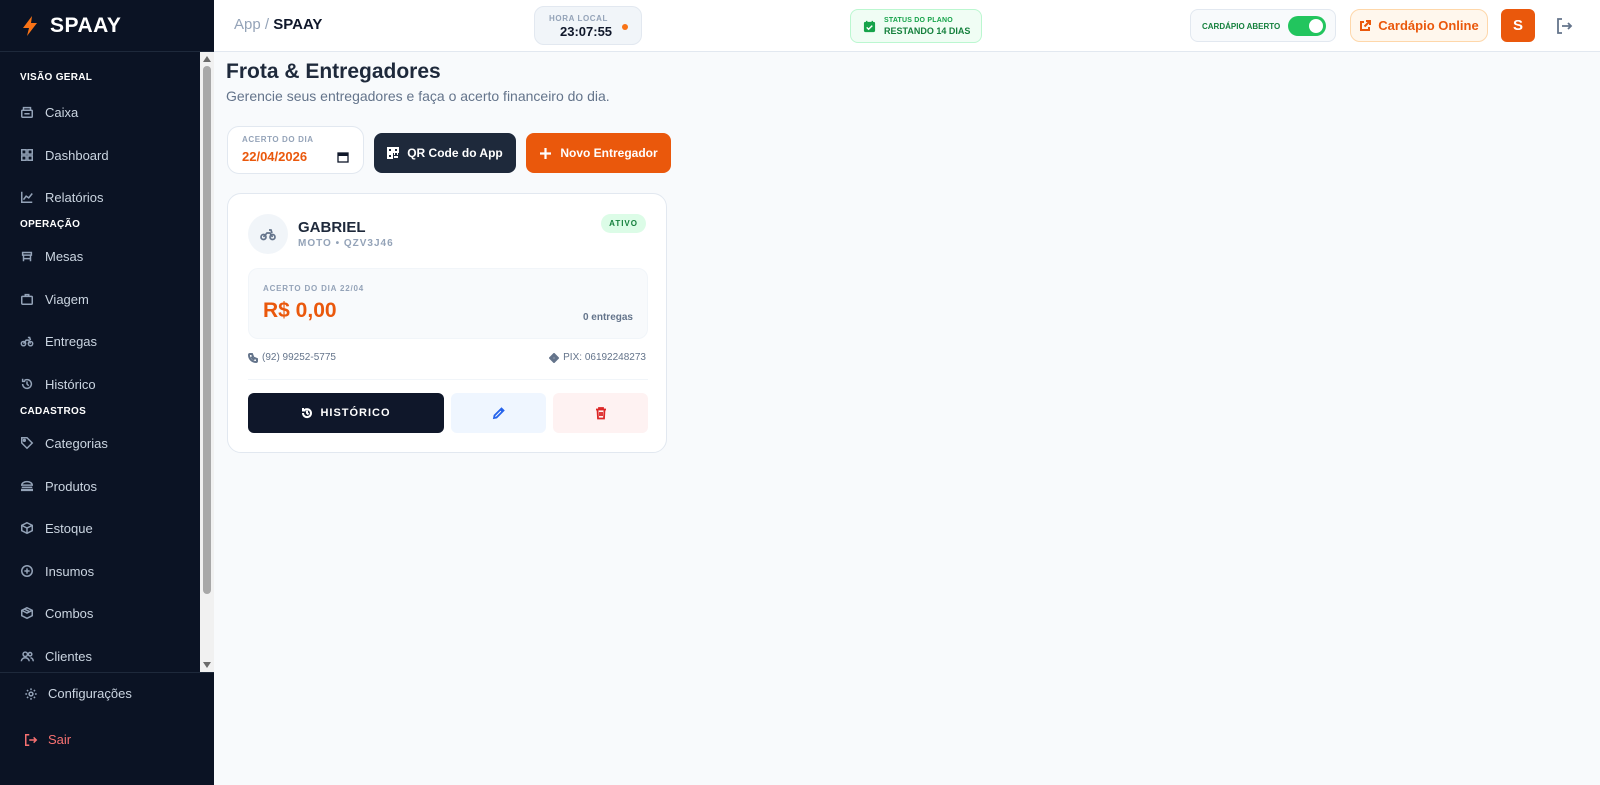 The width and height of the screenshot is (1600, 785). Describe the element at coordinates (278, 24) in the screenshot. I see `breadcrumb: App / SPAAY` at that location.